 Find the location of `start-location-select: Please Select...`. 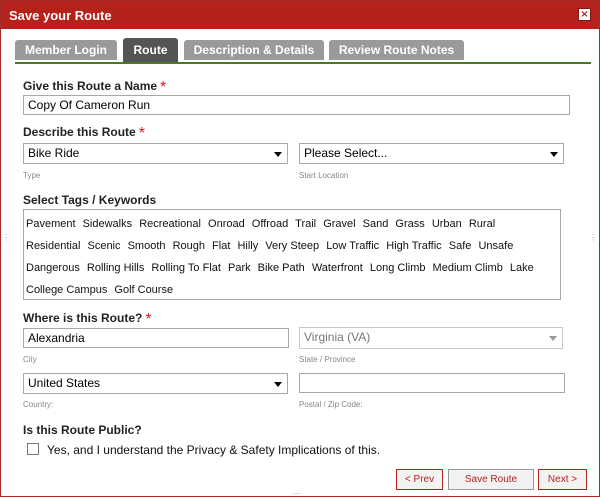

start-location-select: Please Select... is located at coordinates (431, 153).